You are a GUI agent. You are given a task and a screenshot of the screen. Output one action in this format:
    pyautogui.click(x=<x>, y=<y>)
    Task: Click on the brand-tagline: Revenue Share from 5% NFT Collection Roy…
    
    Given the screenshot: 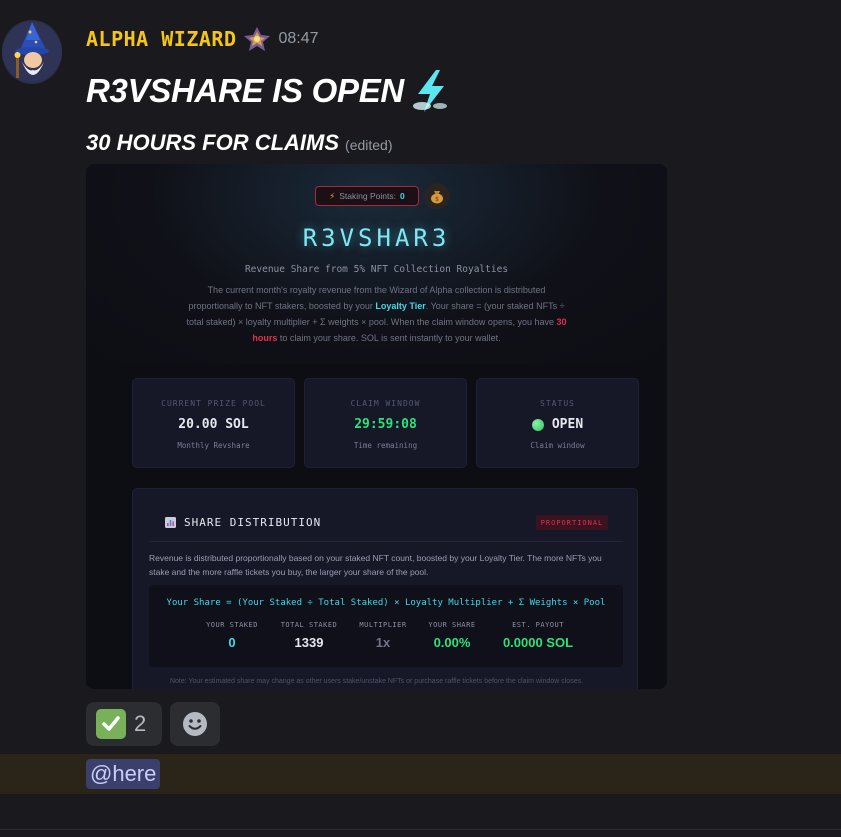 What is the action you would take?
    pyautogui.click(x=376, y=269)
    